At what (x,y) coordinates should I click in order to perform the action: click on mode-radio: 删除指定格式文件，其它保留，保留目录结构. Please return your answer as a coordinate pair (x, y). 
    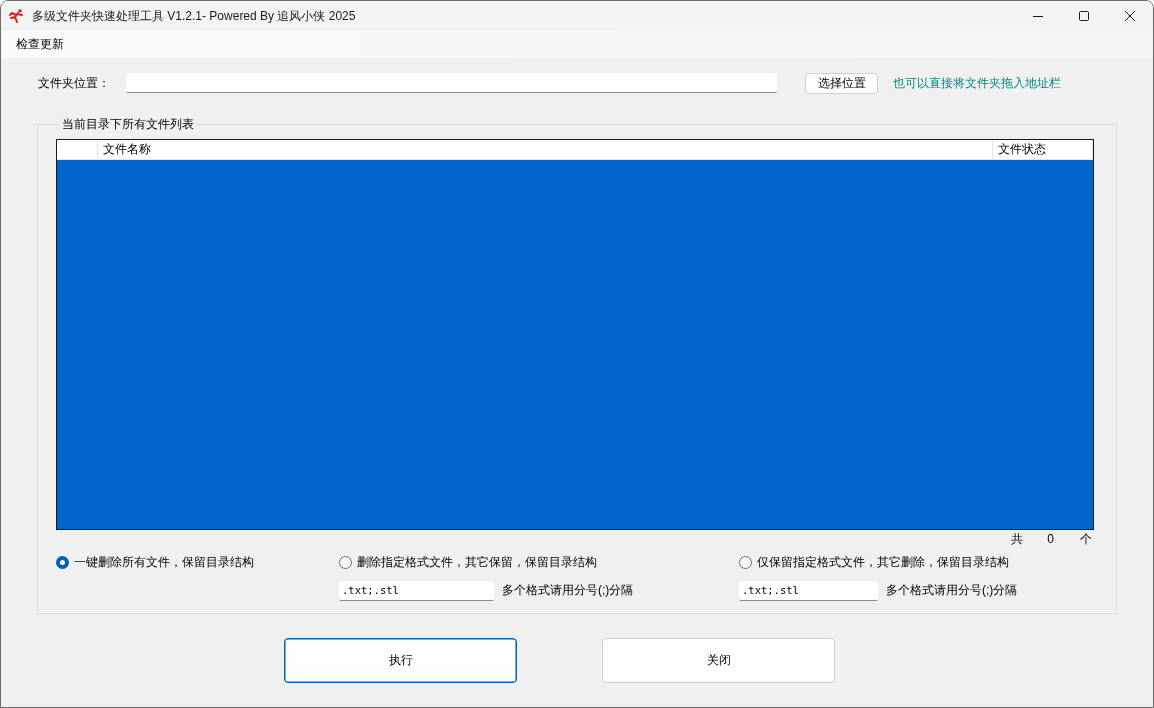
    Looking at the image, I should click on (468, 562).